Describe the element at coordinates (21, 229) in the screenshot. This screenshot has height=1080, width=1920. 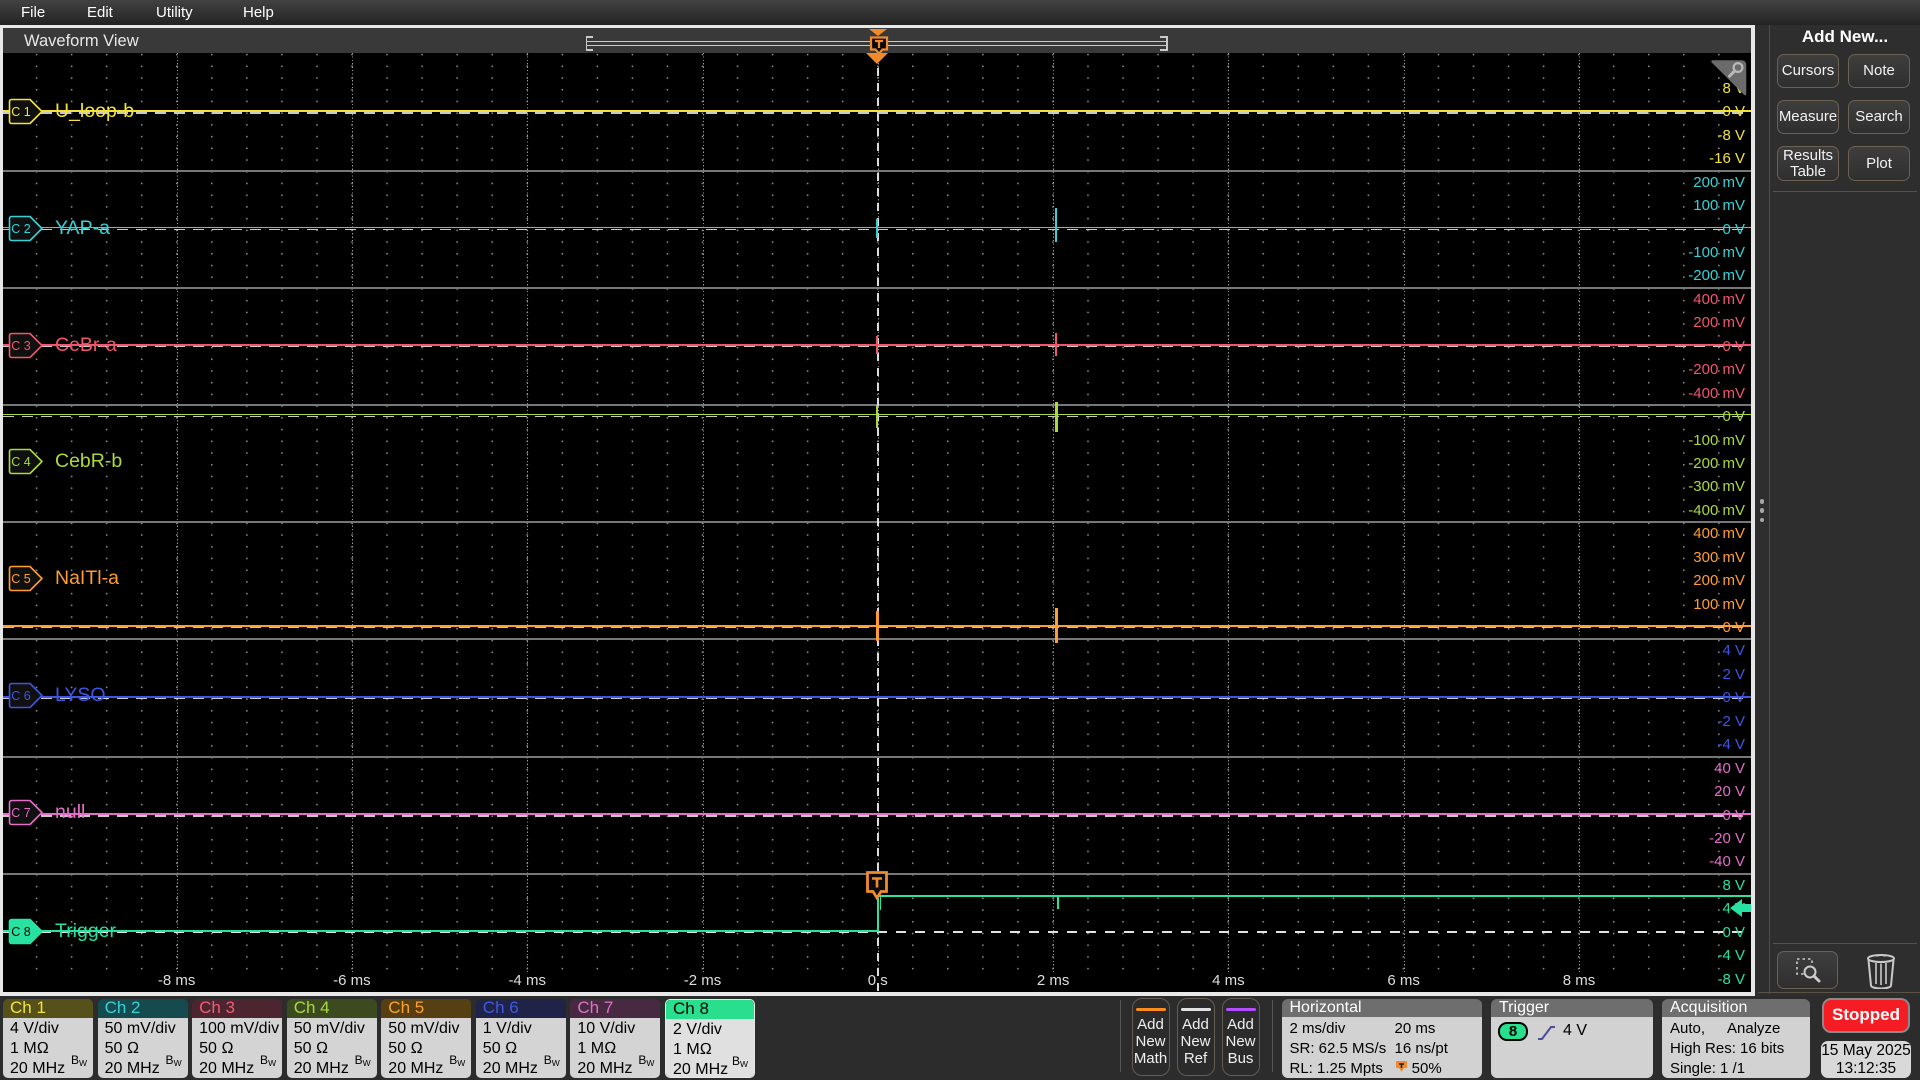
I see `svg-text: C 2` at that location.